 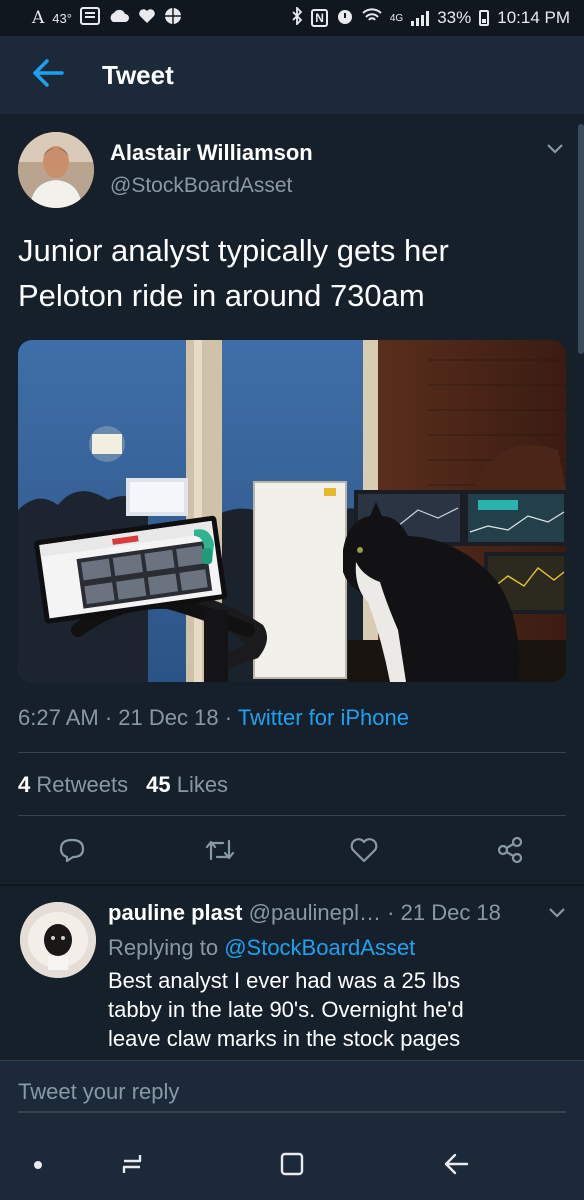 What do you see at coordinates (173, 18) in the screenshot?
I see `basketball-icon` at bounding box center [173, 18].